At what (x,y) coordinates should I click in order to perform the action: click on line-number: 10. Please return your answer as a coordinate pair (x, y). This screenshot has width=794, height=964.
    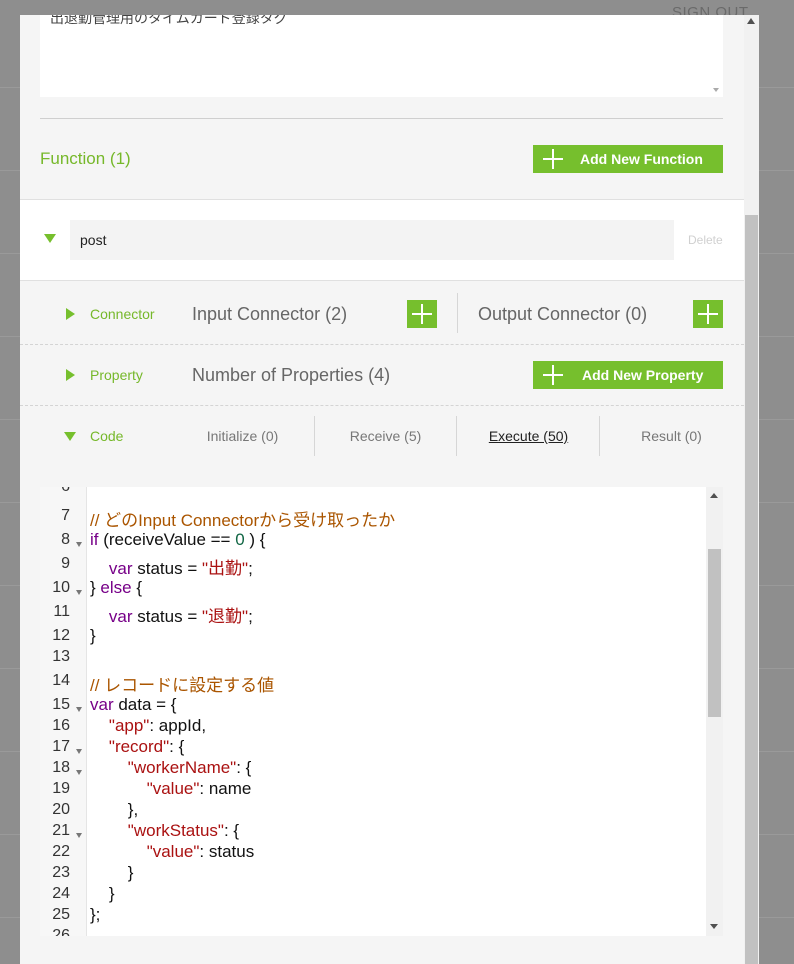
    Looking at the image, I should click on (61, 587).